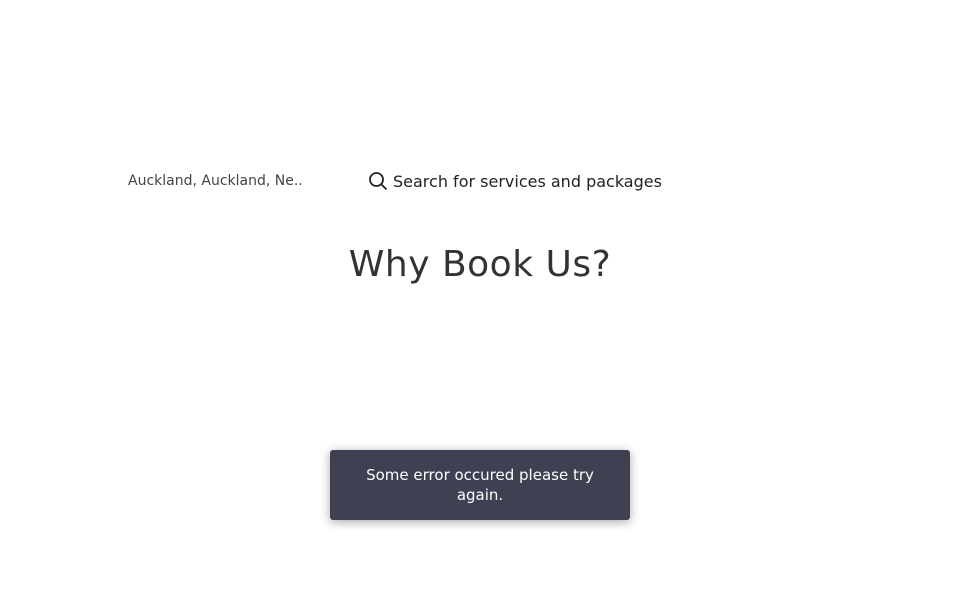 The image size is (960, 600). What do you see at coordinates (480, 264) in the screenshot?
I see `section-heading: Why Book Us?` at bounding box center [480, 264].